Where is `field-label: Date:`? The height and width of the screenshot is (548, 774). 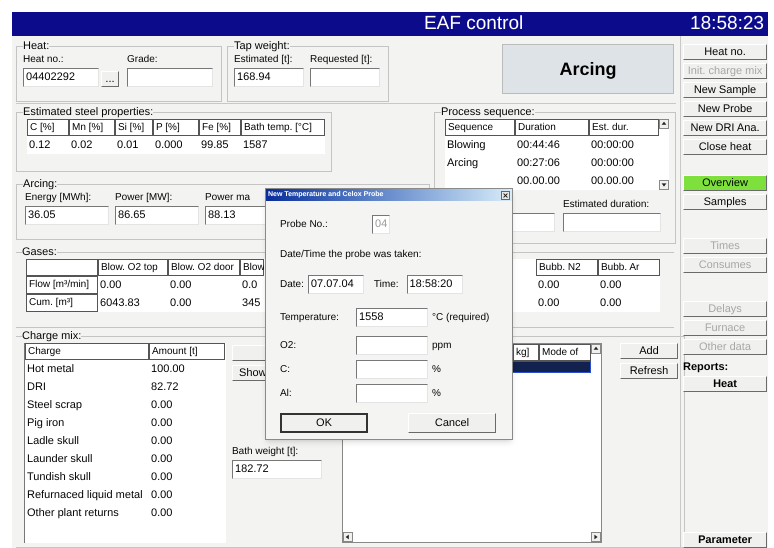 field-label: Date: is located at coordinates (292, 284).